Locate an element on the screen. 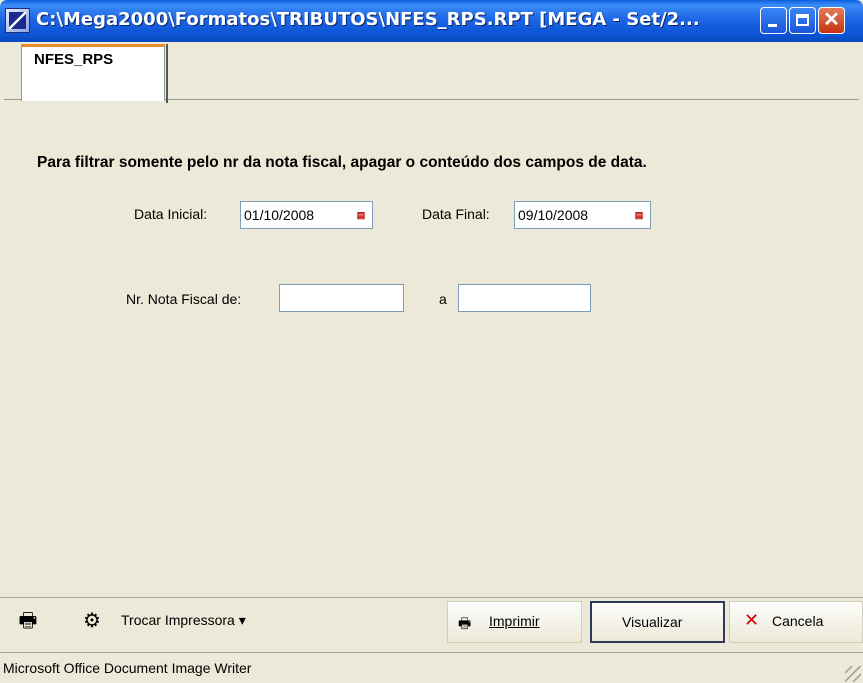 Image resolution: width=863 pixels, height=683 pixels. data-inicial-label: Data Inicial: is located at coordinates (171, 214).